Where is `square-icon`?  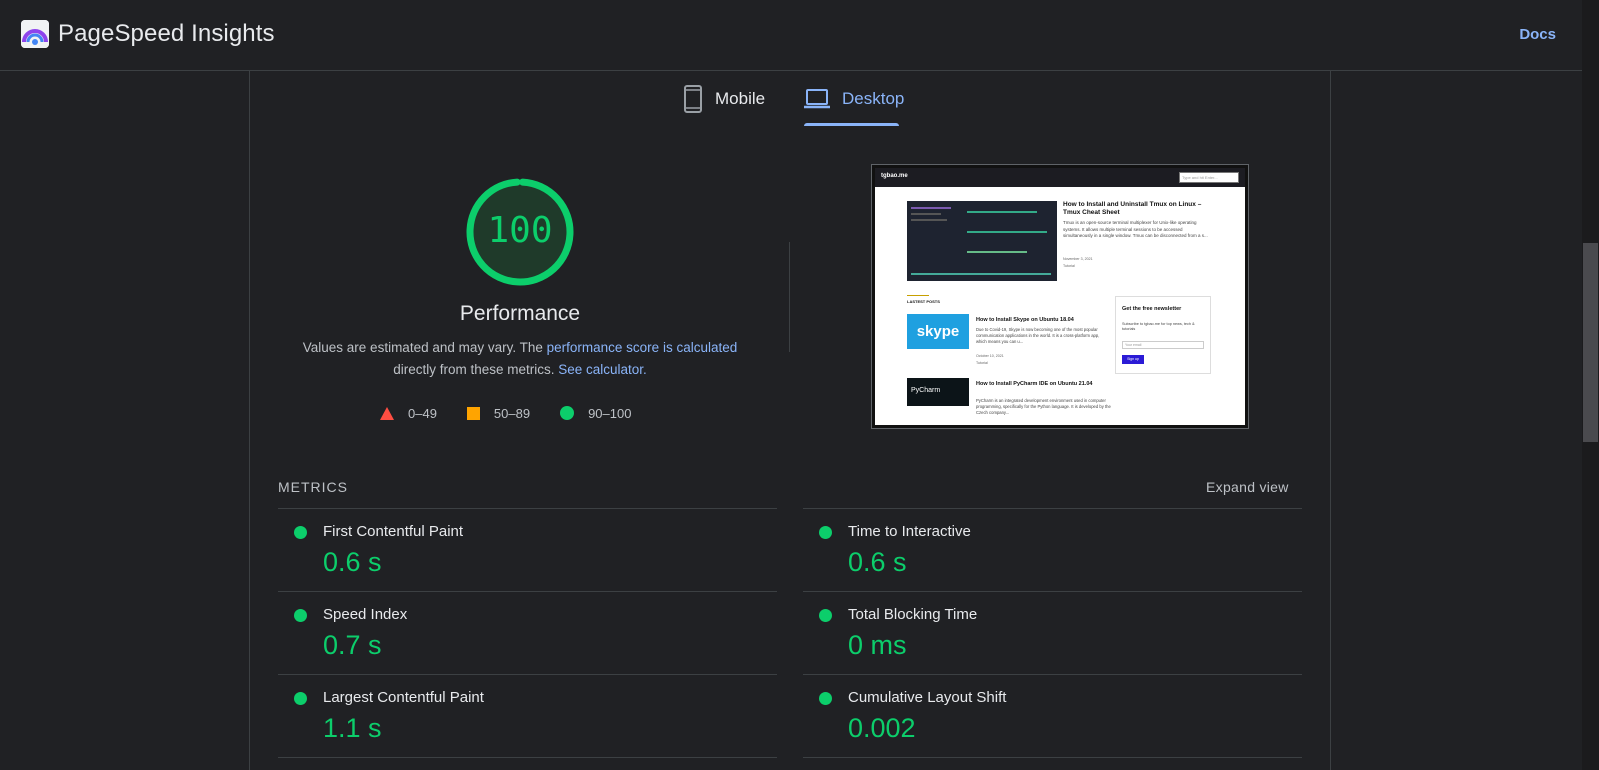
square-icon is located at coordinates (473, 413).